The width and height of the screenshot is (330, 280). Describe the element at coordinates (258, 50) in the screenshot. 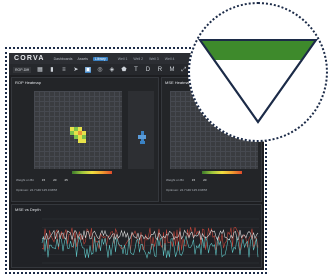

I see `triangle-fill-band` at that location.